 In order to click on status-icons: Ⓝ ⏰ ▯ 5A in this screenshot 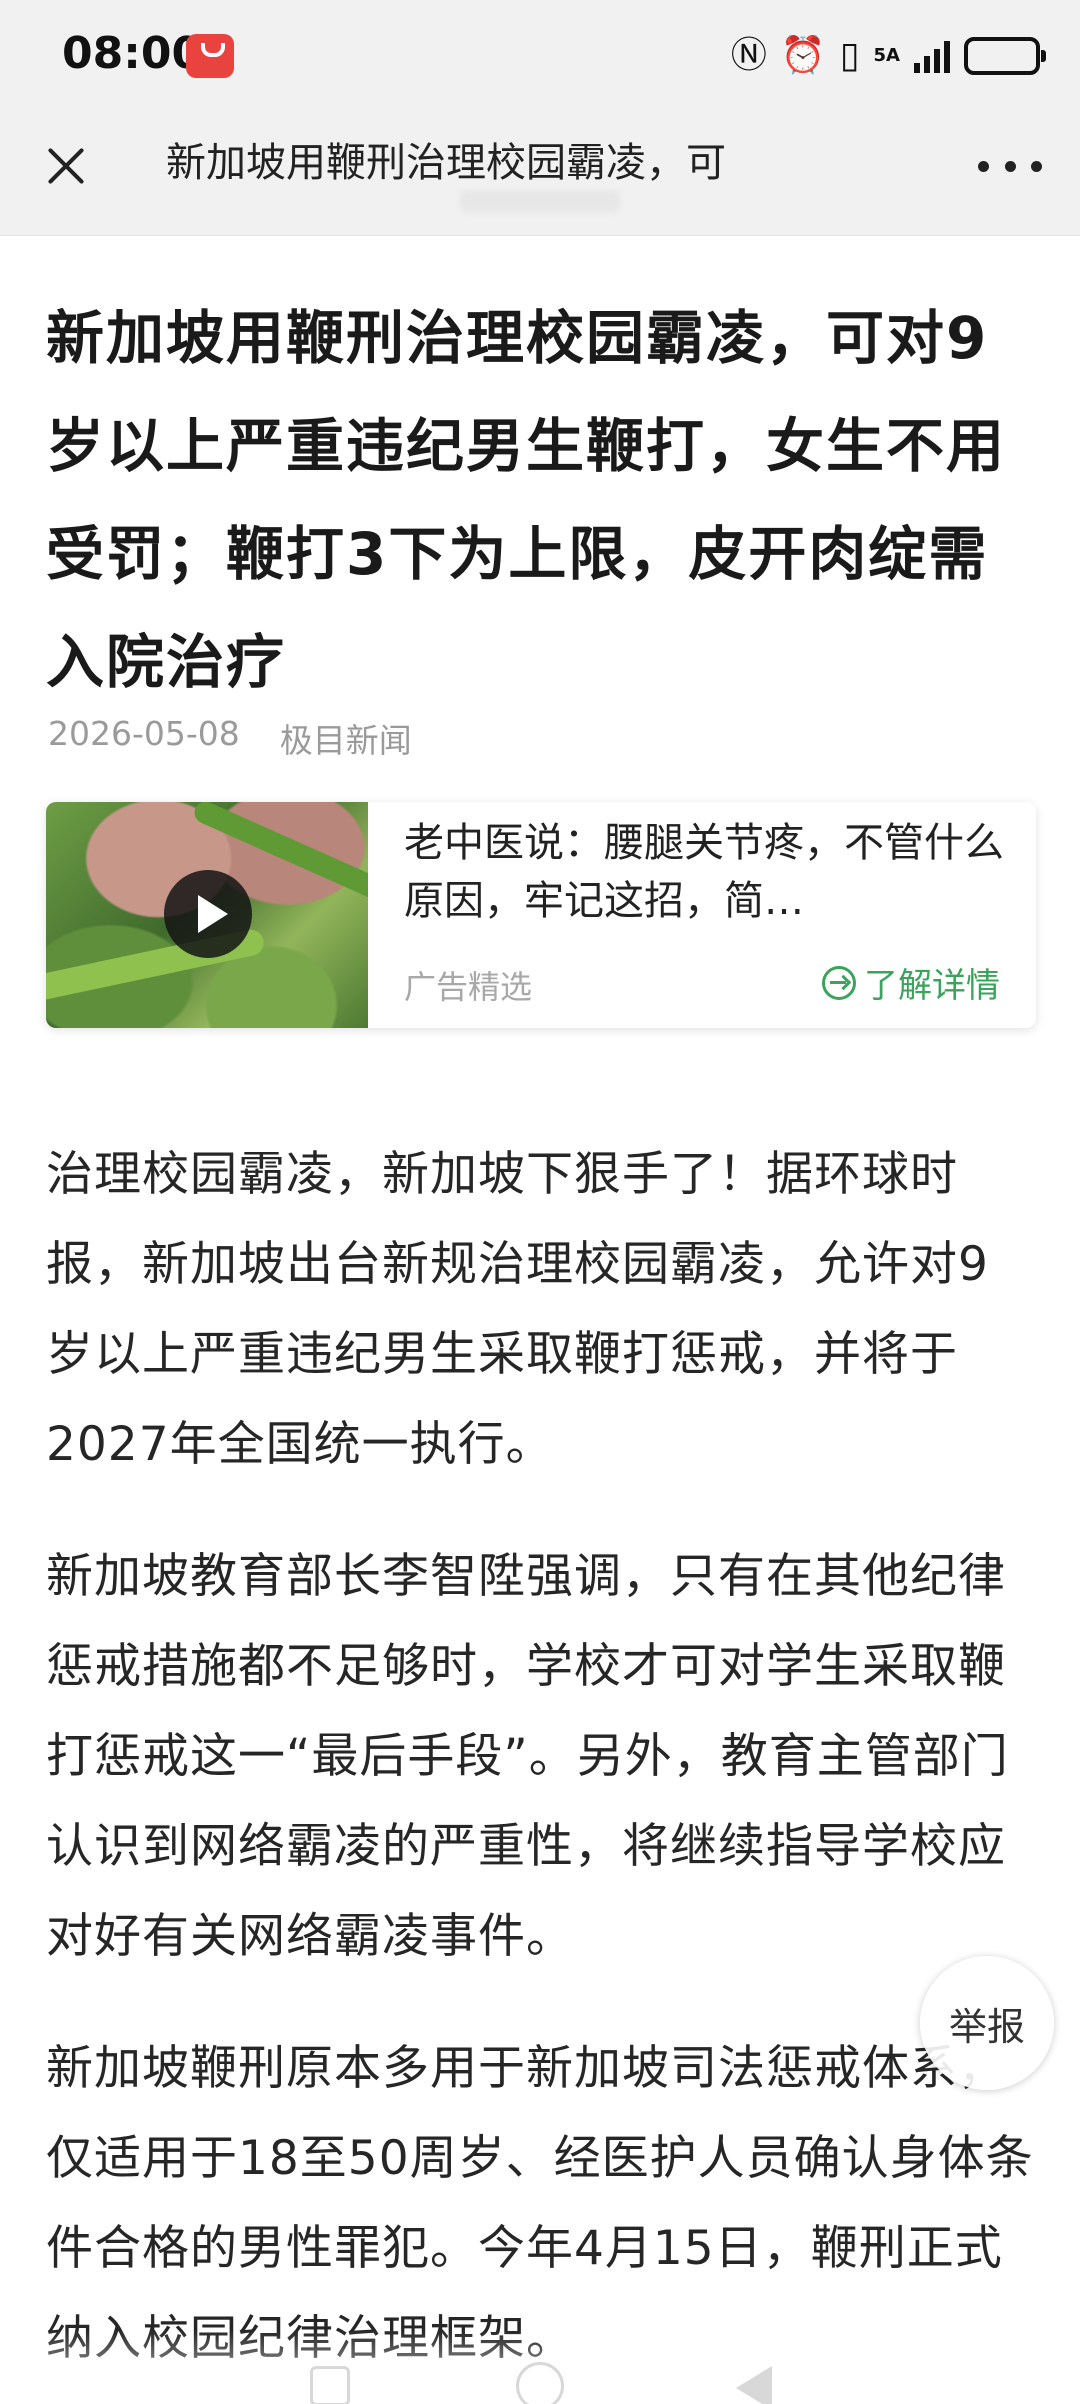, I will do `click(888, 56)`.